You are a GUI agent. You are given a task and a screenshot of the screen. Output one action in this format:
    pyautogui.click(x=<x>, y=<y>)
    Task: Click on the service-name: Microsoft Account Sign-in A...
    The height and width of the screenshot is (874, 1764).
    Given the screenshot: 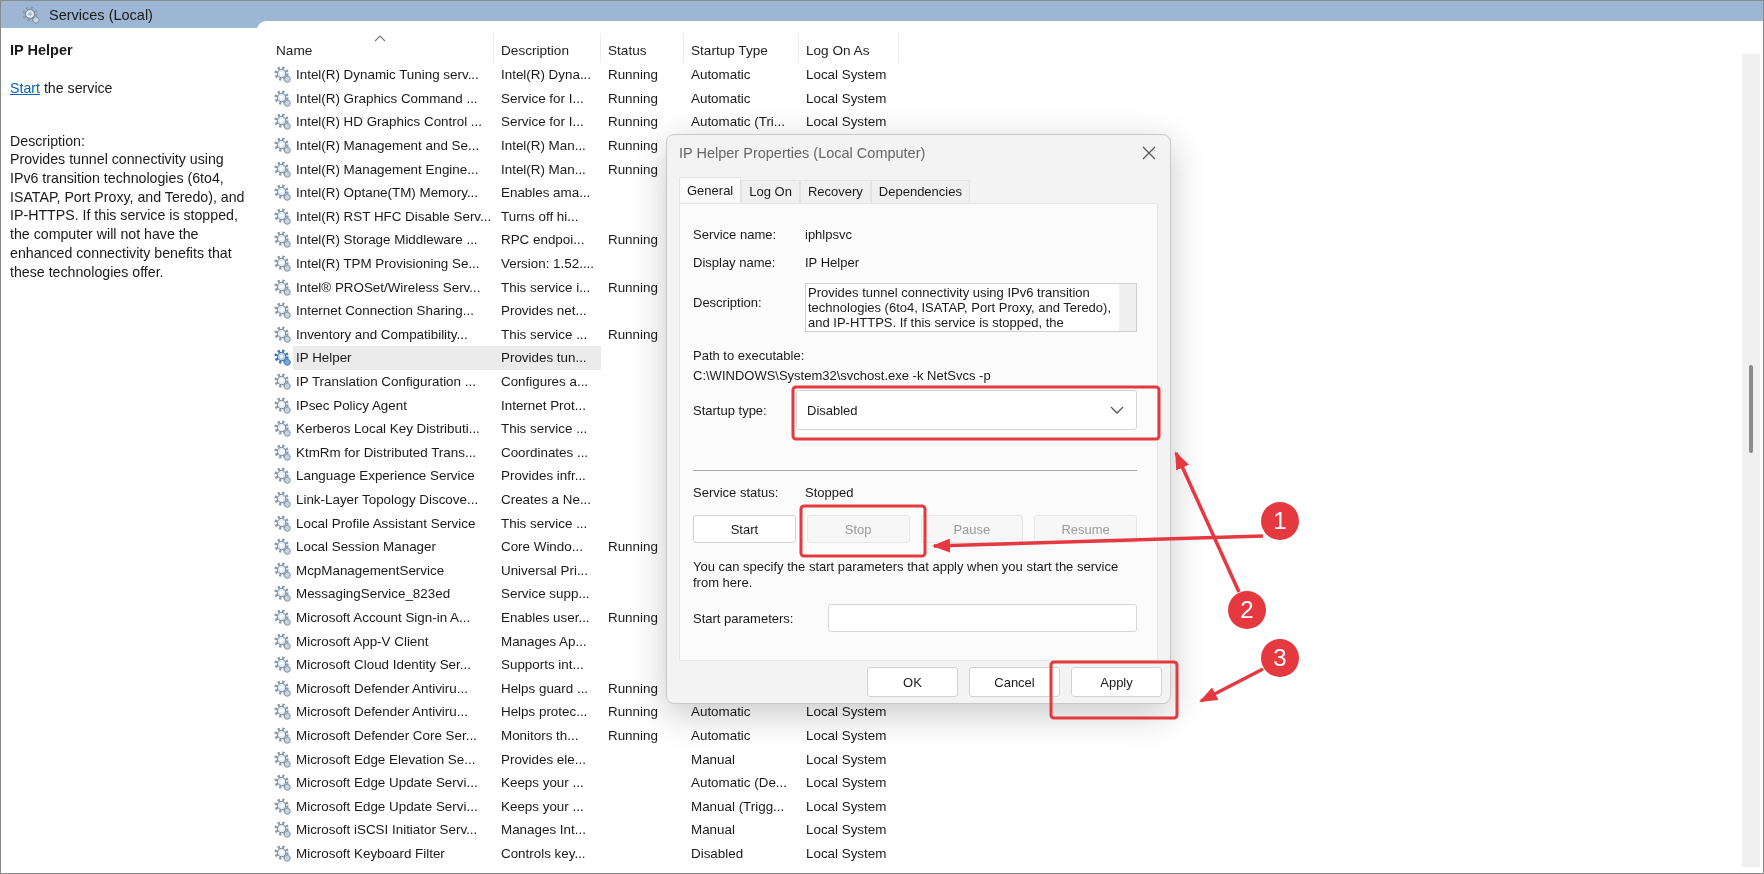 What is the action you would take?
    pyautogui.click(x=393, y=617)
    